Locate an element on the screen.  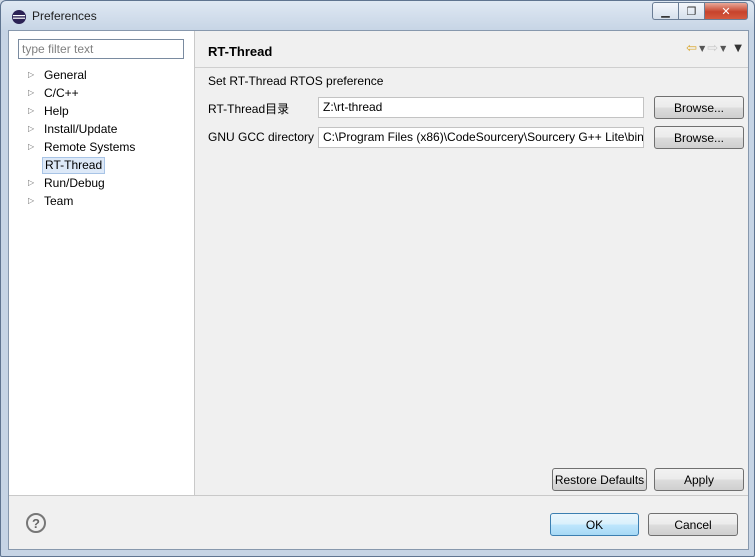
tree-item-label: C/C++ is located at coordinates (61, 93).